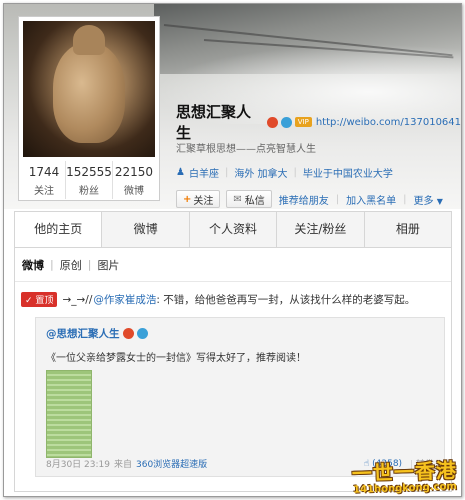 The height and width of the screenshot is (500, 465). I want to click on chevron-down-icon: ▼, so click(439, 201).